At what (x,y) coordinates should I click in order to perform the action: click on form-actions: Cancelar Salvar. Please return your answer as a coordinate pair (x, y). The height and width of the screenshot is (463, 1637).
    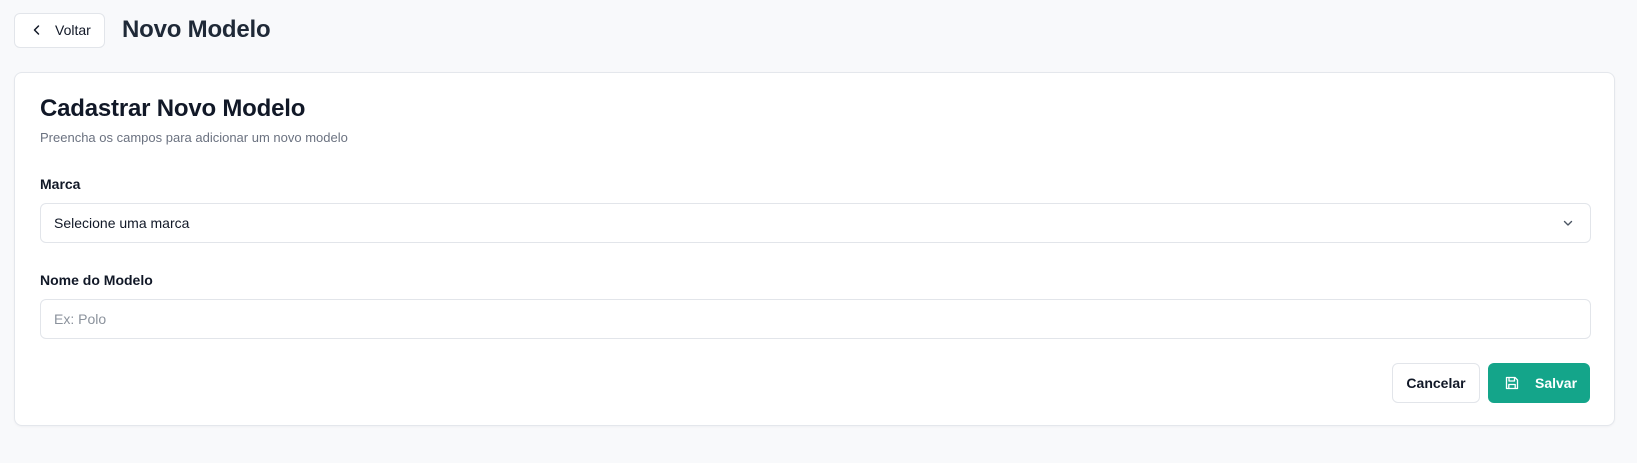
    Looking at the image, I should click on (1491, 383).